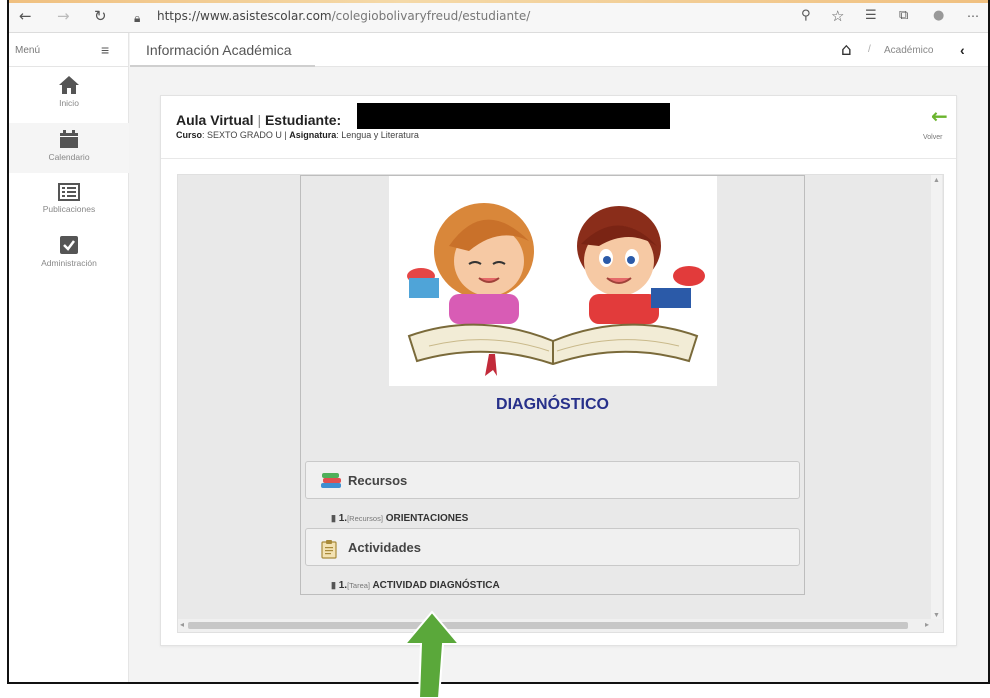 The image size is (990, 698). Describe the element at coordinates (244, 135) in the screenshot. I see `curso-value: SEXTO GRADO U` at that location.